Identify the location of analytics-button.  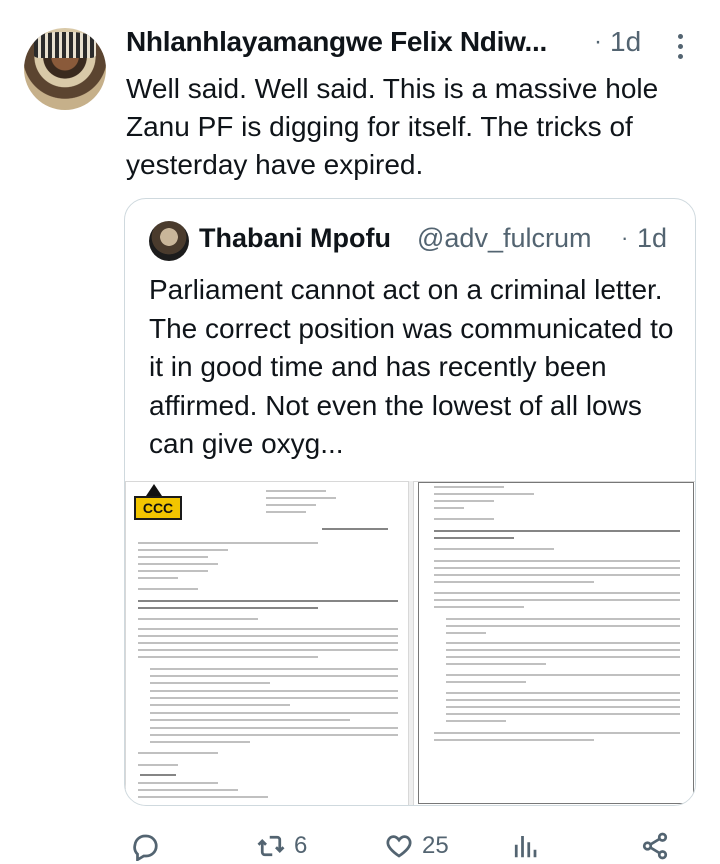
(525, 846).